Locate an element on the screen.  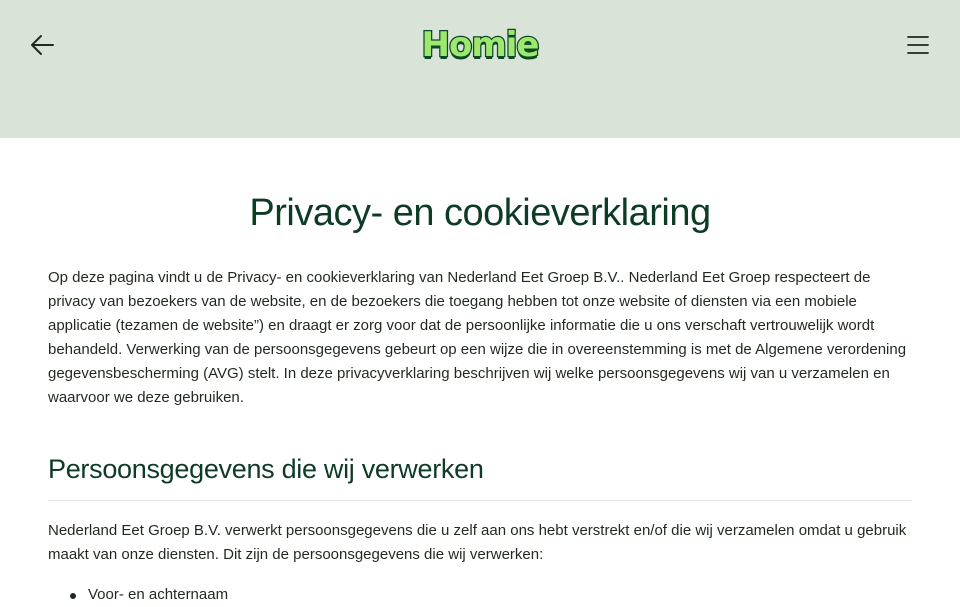
logo-text: Homie is located at coordinates (480, 45).